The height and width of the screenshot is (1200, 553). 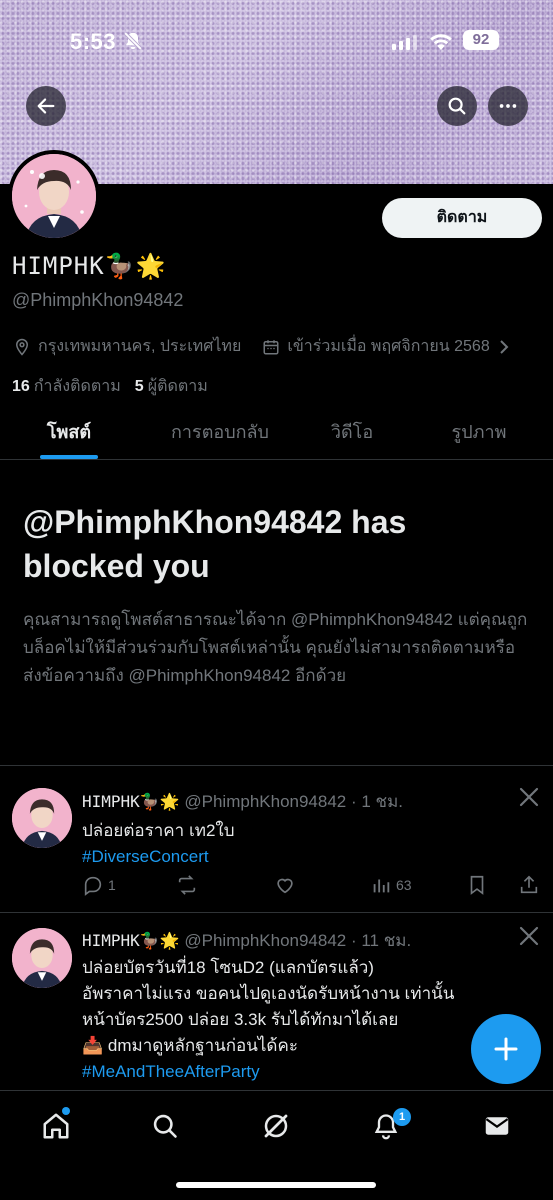 I want to click on mail-icon, so click(x=497, y=1126).